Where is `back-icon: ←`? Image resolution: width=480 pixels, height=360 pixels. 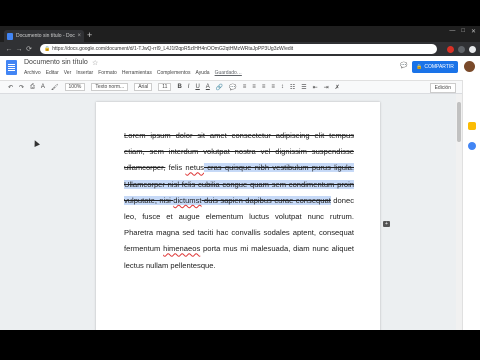 back-icon: ← is located at coordinates (9, 49).